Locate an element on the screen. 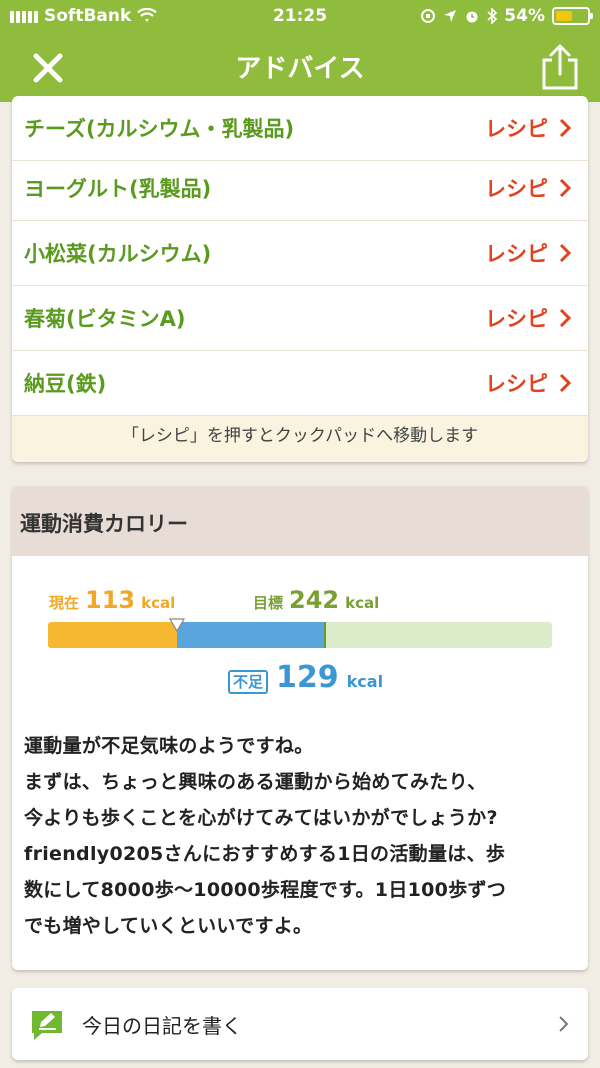 The height and width of the screenshot is (1068, 600). rotation-lock-icon is located at coordinates (428, 16).